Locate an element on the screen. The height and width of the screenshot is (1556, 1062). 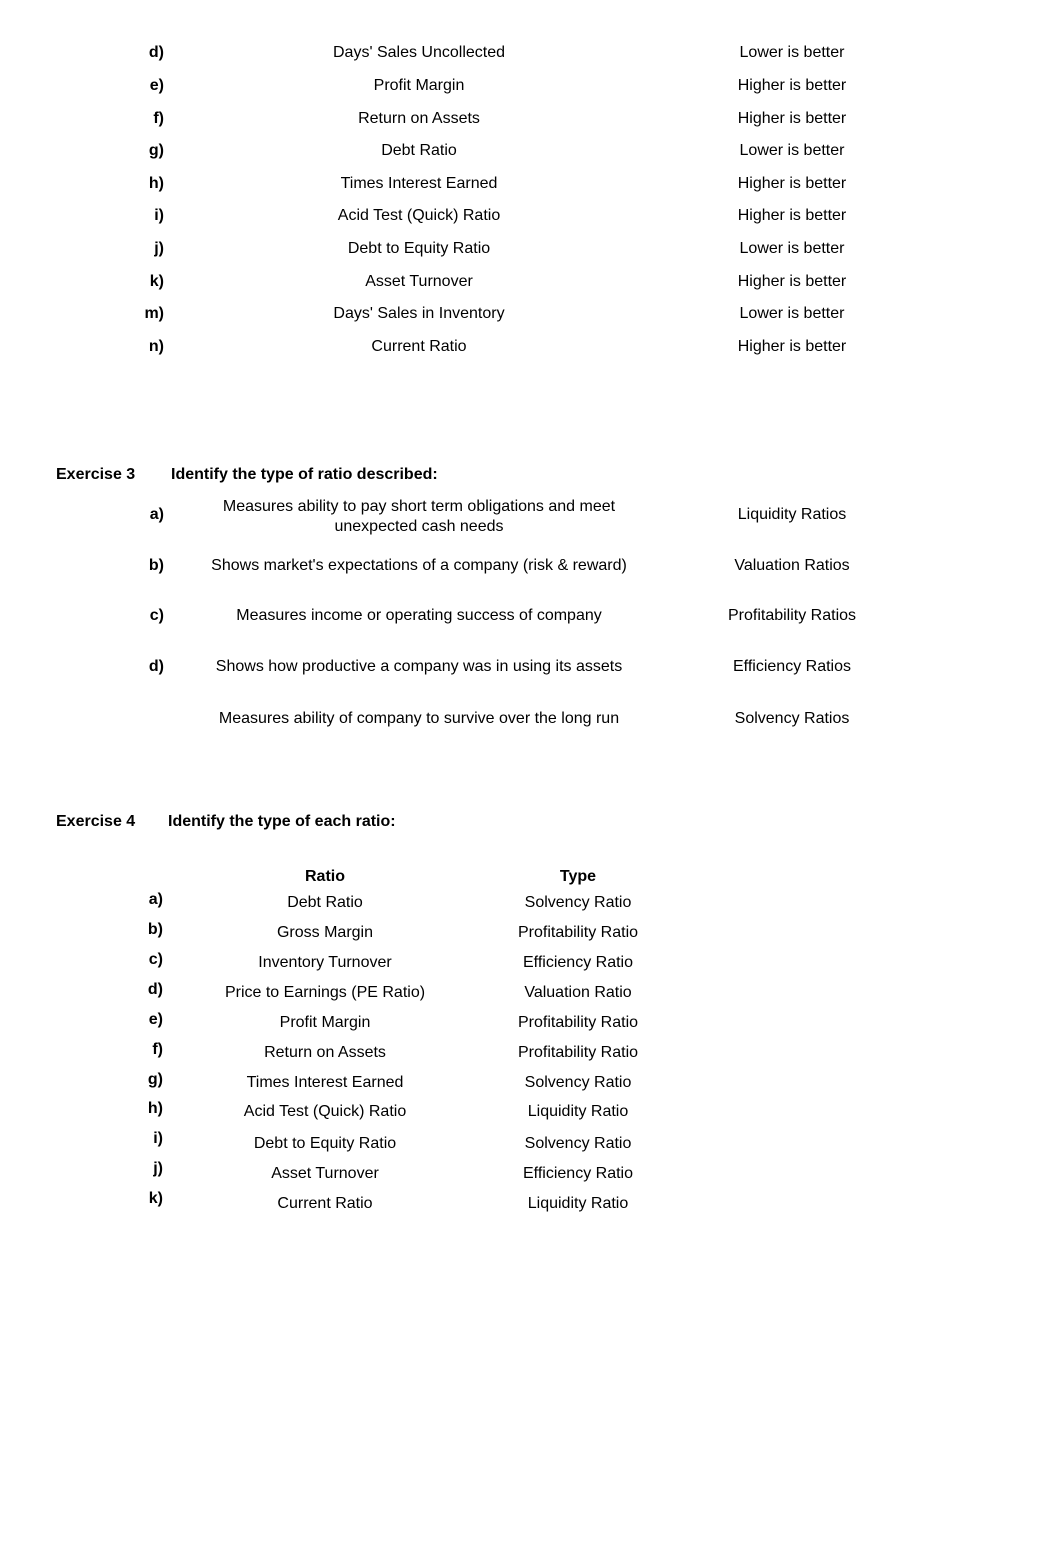
table-row: f) Return on Assets Higher is better is located at coordinates (531, 122).